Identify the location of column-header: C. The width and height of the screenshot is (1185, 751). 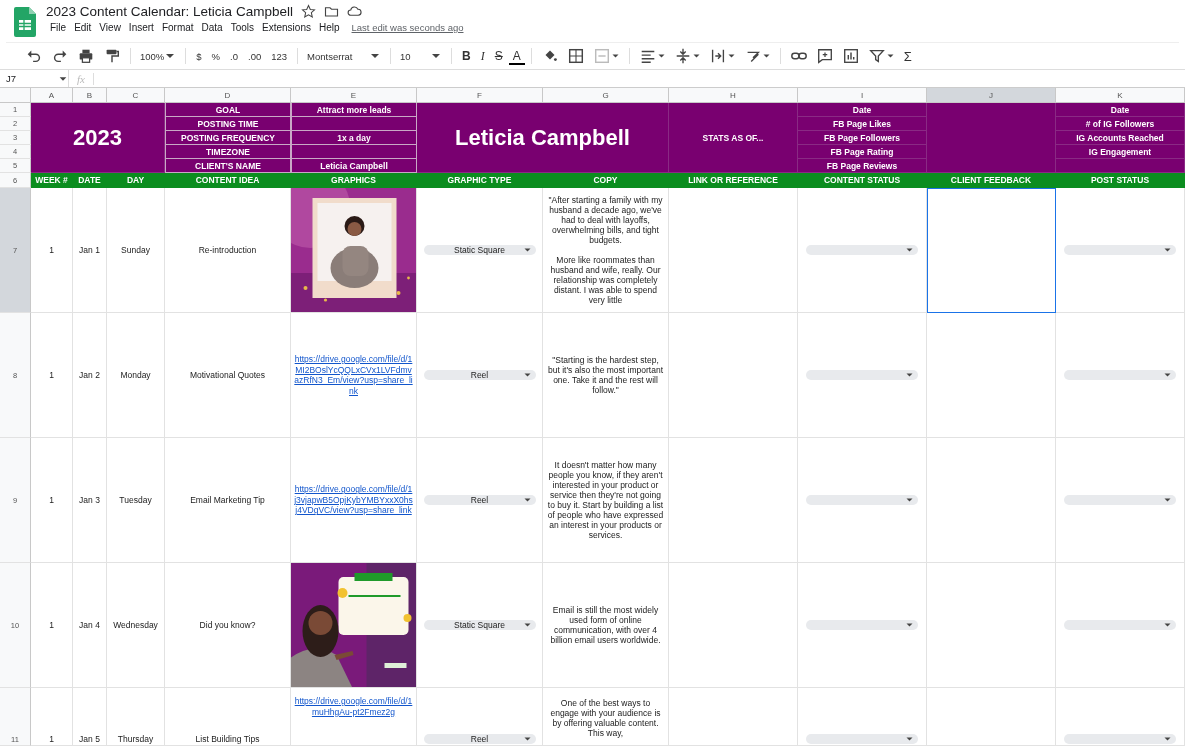
(136, 95).